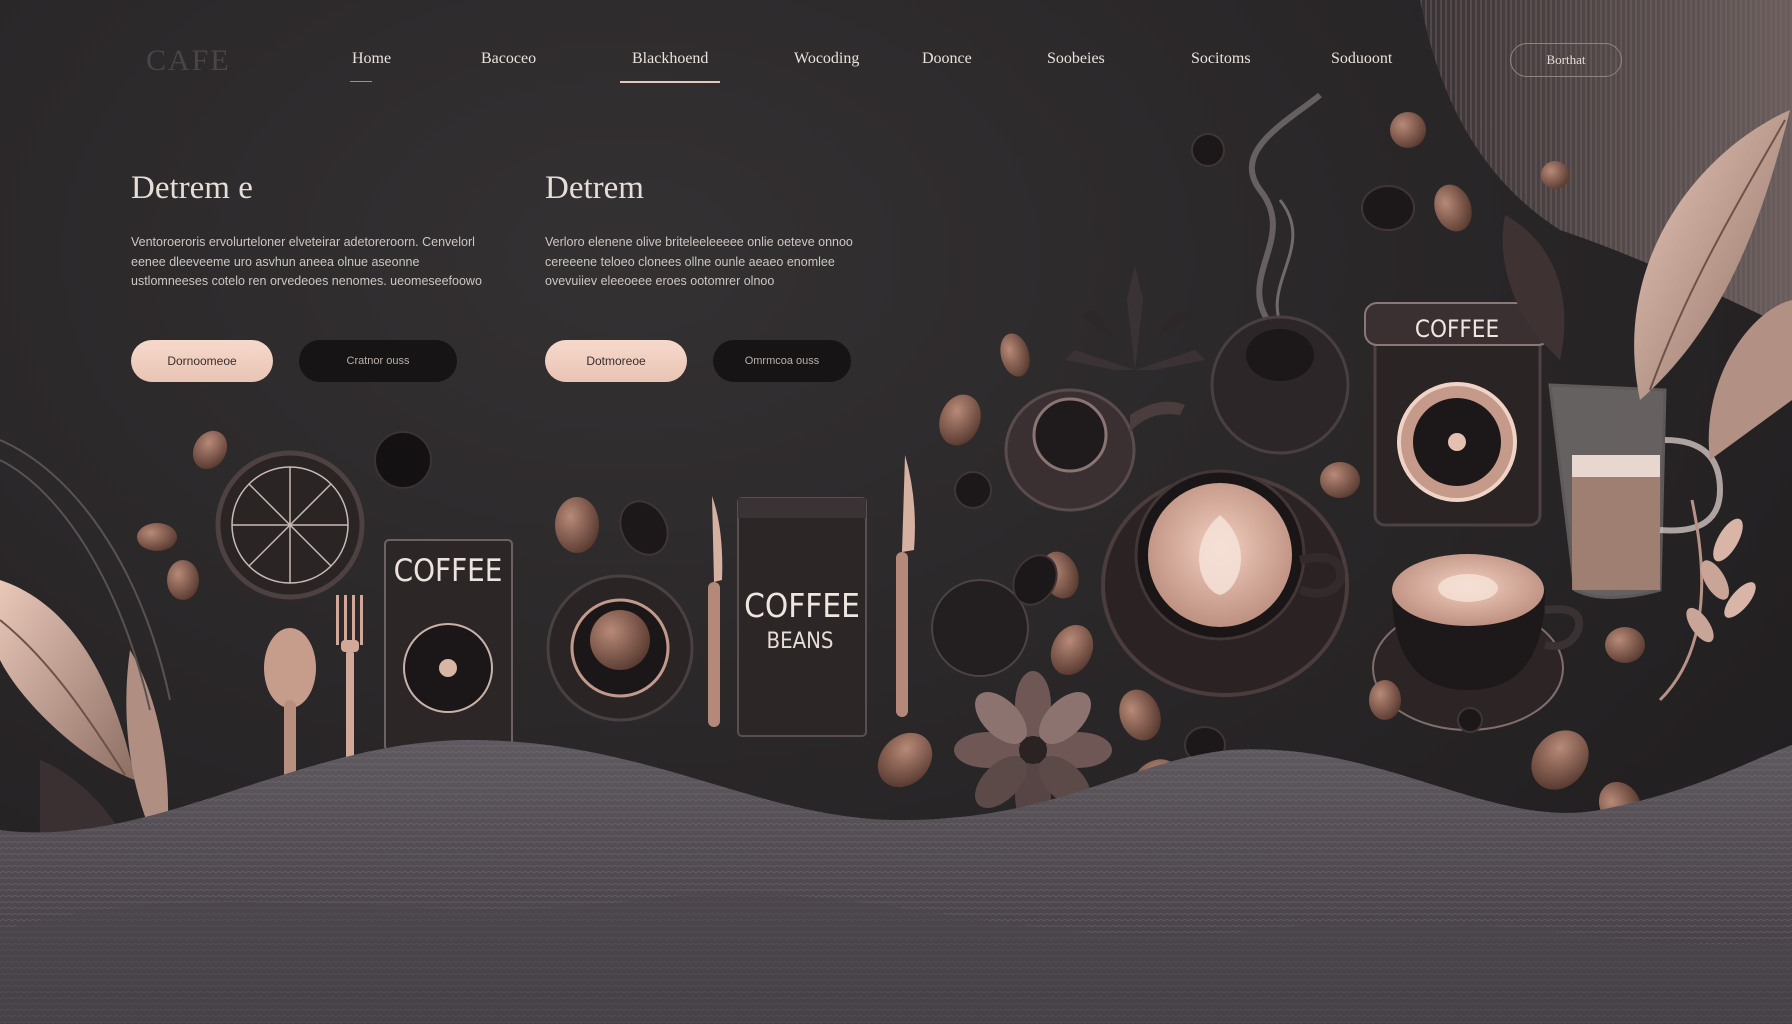 The image size is (1792, 1024). What do you see at coordinates (1076, 59) in the screenshot?
I see `nav-link-6: Soobeies` at bounding box center [1076, 59].